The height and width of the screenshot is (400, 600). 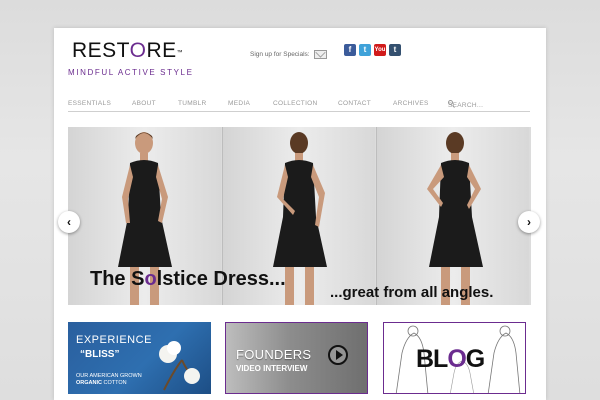 I want to click on nav-item-media: MEDIA, so click(x=239, y=103).